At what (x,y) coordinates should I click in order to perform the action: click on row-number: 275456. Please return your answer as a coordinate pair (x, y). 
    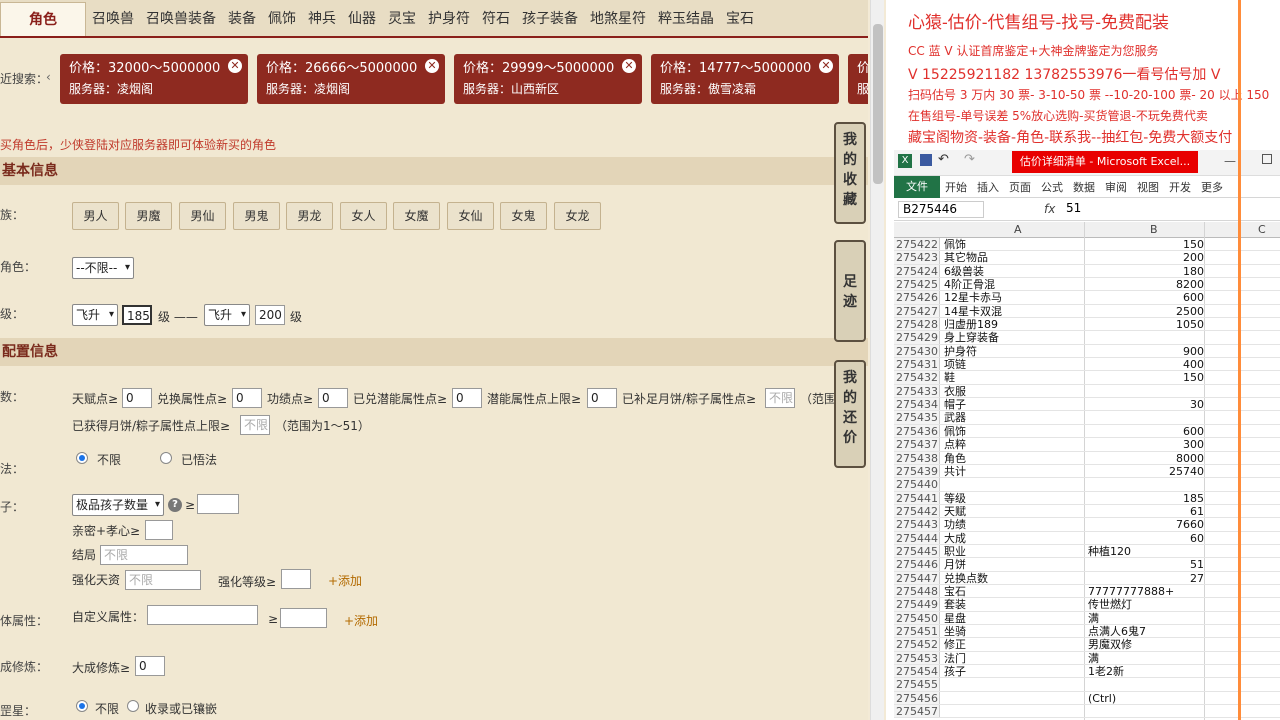
    Looking at the image, I should click on (917, 698).